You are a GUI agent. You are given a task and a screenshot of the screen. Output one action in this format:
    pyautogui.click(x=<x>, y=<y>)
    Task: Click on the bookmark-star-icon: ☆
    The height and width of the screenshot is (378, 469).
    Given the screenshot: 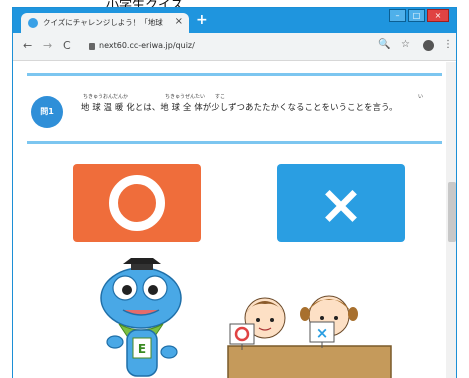 What is the action you would take?
    pyautogui.click(x=405, y=45)
    